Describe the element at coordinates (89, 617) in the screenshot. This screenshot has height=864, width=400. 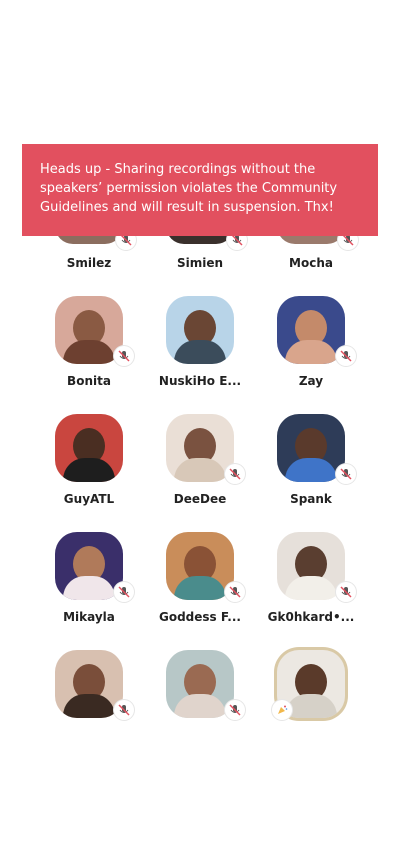
I see `speaker-name: Mikayla` at that location.